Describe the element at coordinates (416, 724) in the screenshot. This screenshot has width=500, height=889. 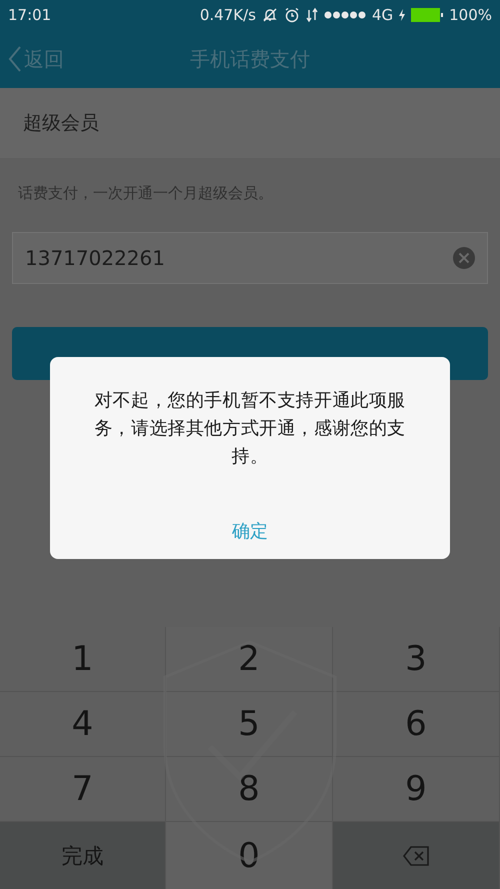
I see `digit-key: 6` at that location.